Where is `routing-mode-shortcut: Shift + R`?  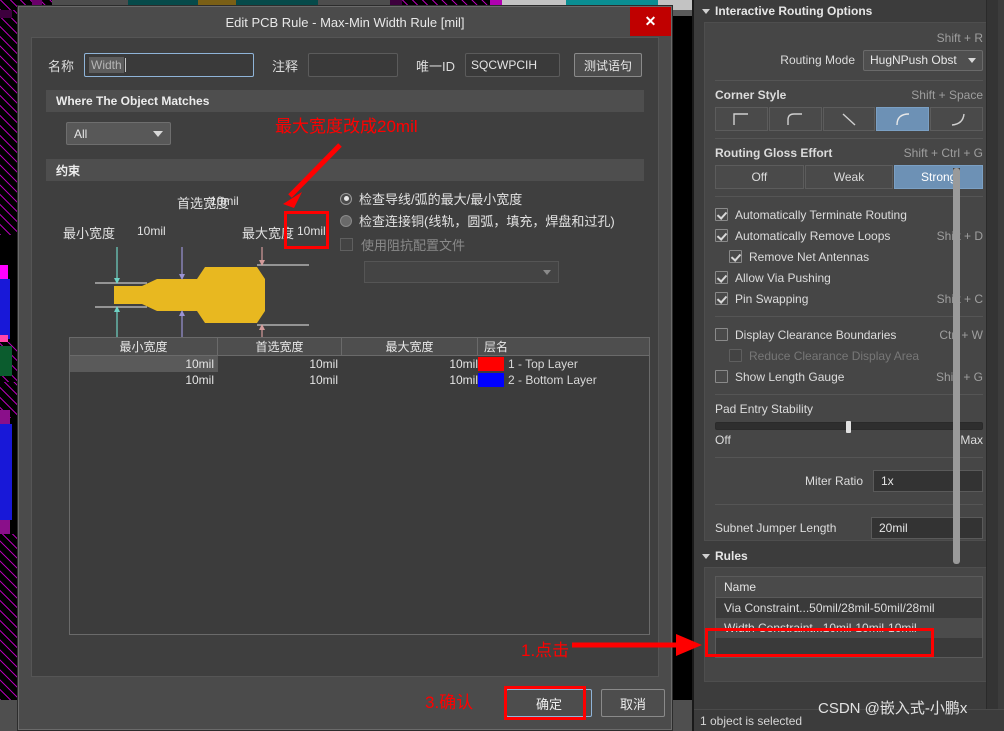 routing-mode-shortcut: Shift + R is located at coordinates (959, 38).